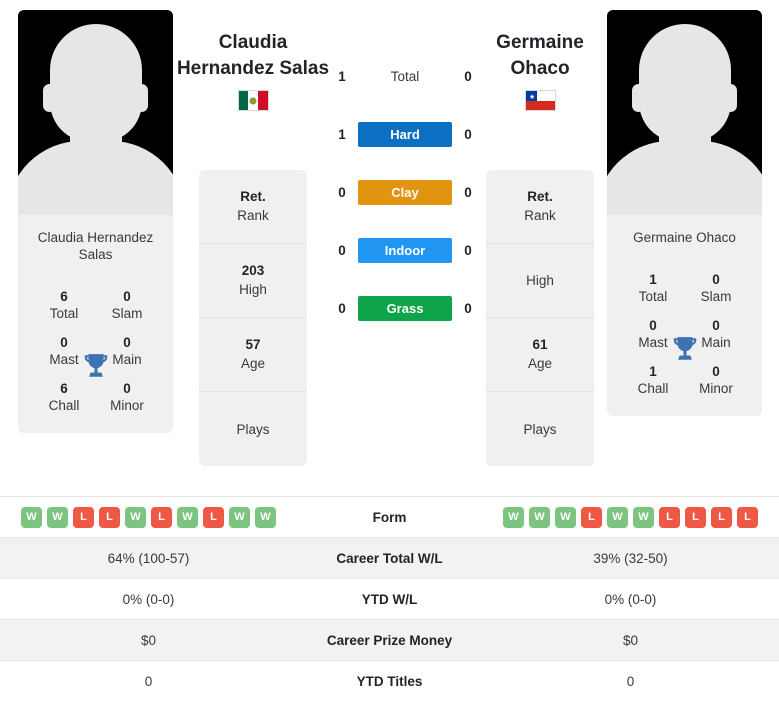 This screenshot has height=719, width=779. I want to click on table-row: W W L L W L W L W W Form W W W L W W L L L L, so click(389, 516).